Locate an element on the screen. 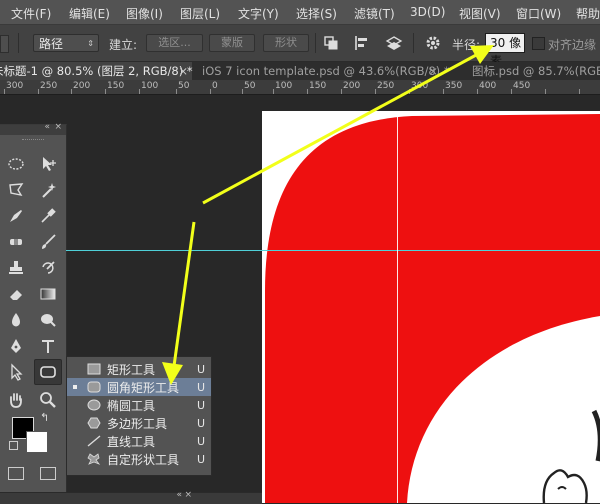 The image size is (600, 504). zoom-tool is located at coordinates (48, 400).